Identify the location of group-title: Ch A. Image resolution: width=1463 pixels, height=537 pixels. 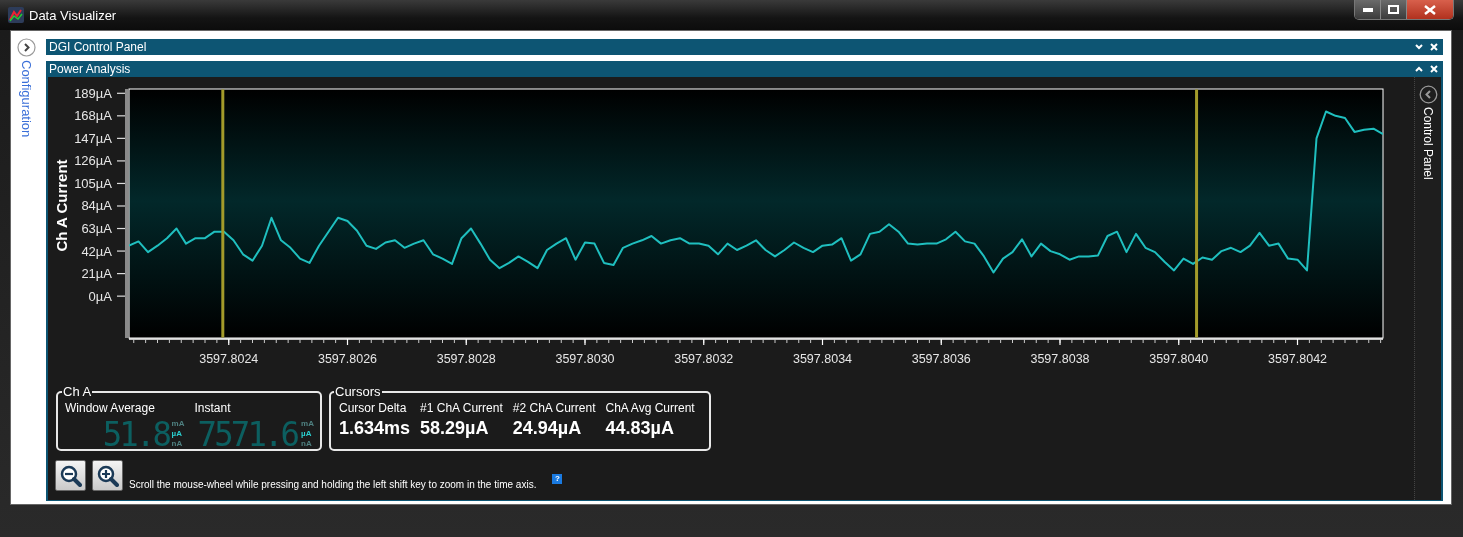
(77, 391).